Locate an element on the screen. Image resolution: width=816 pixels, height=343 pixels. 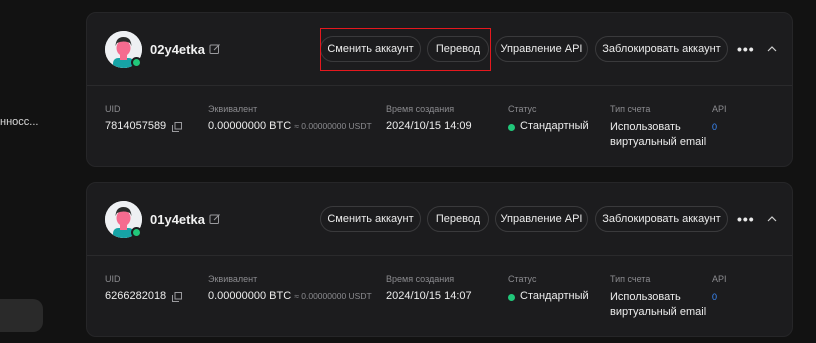
uid-value: 7814057589 is located at coordinates (136, 126).